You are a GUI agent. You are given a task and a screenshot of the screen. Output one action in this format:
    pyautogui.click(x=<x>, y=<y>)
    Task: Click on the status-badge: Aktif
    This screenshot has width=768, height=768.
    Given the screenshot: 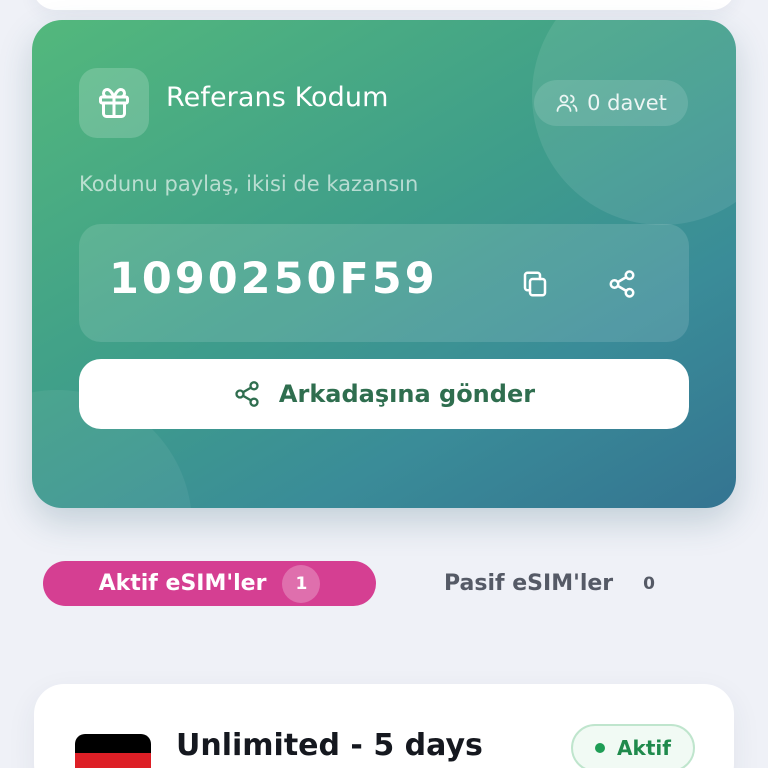 What is the action you would take?
    pyautogui.click(x=633, y=746)
    